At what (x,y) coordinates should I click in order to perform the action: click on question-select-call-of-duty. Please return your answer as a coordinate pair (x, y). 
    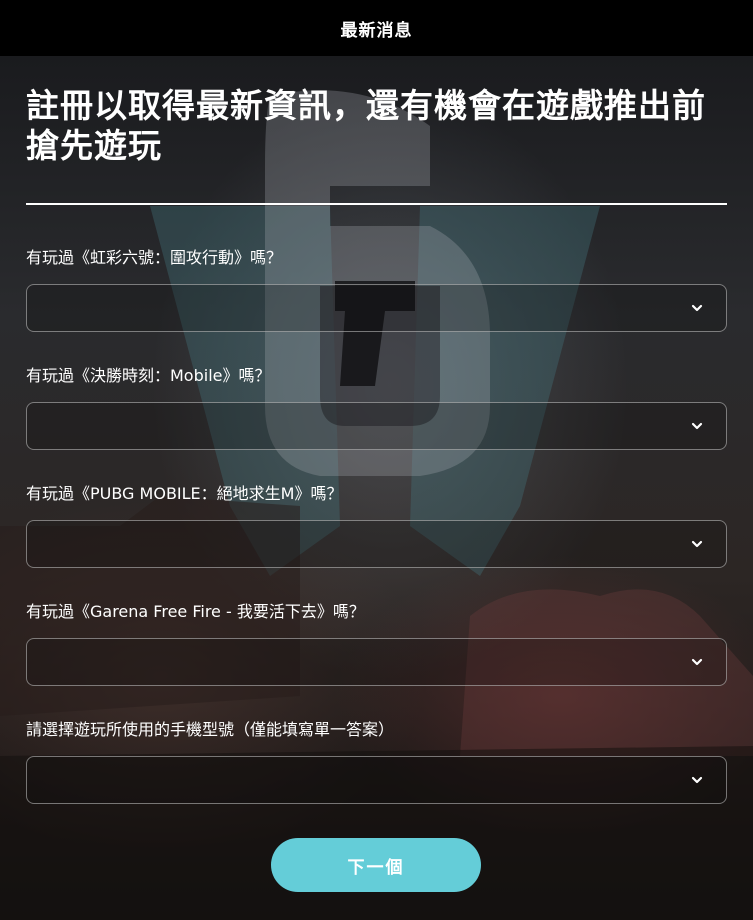
    Looking at the image, I should click on (376, 426).